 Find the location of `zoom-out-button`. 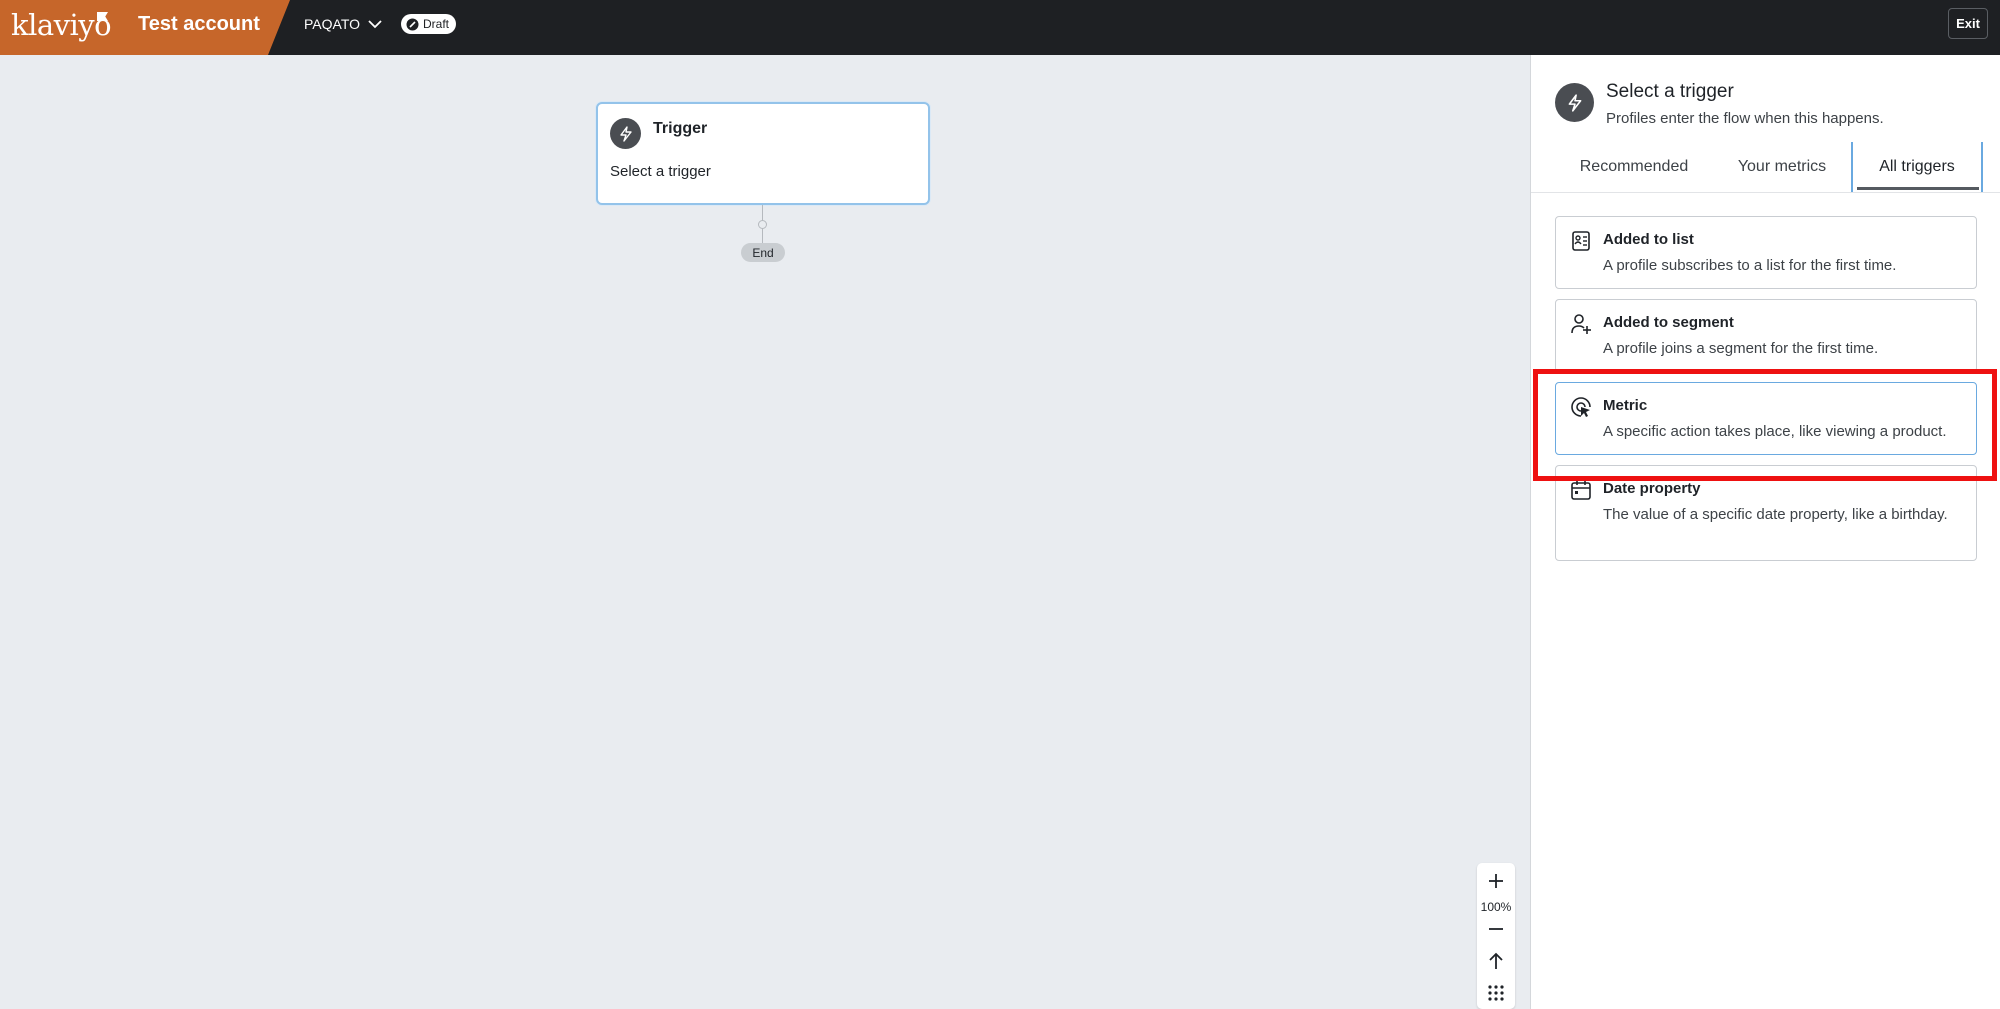

zoom-out-button is located at coordinates (1496, 929).